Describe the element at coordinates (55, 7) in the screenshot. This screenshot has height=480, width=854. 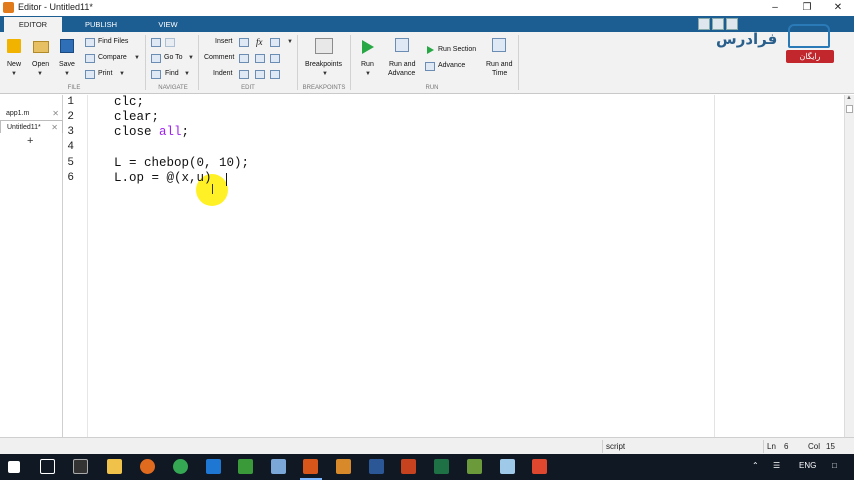
I see `window-title: Editor - Untitled11*` at that location.